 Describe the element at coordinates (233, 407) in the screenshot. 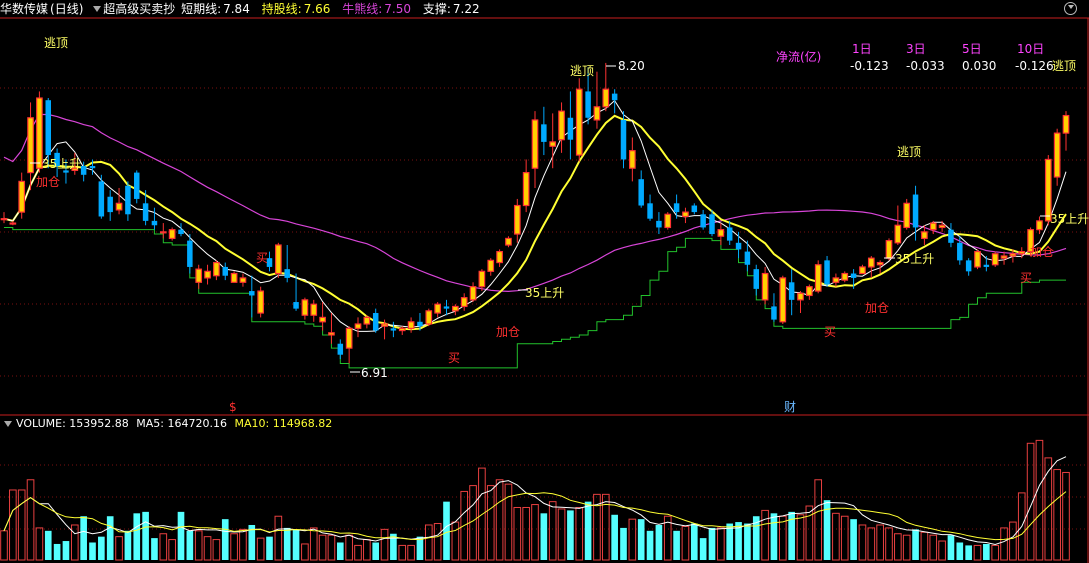

I see `event-marker-dollar: $` at that location.